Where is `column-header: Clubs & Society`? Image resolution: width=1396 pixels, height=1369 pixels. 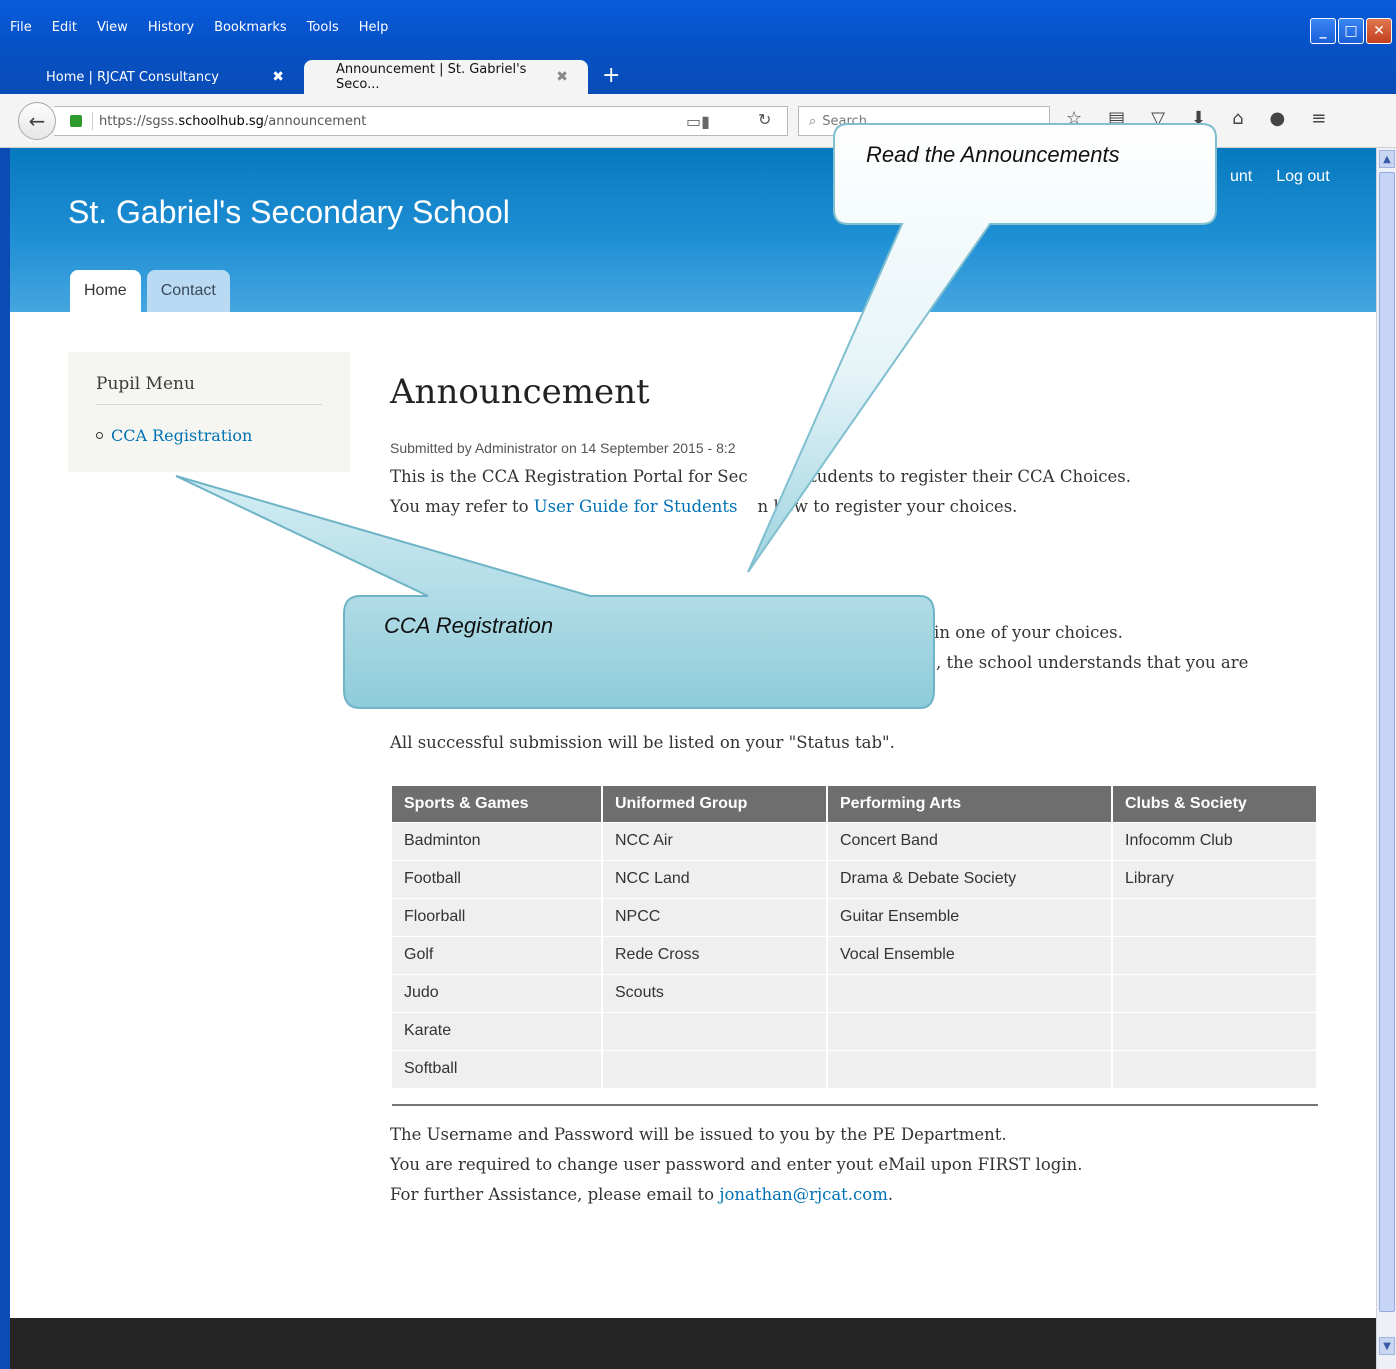
column-header: Clubs & Society is located at coordinates (1215, 804).